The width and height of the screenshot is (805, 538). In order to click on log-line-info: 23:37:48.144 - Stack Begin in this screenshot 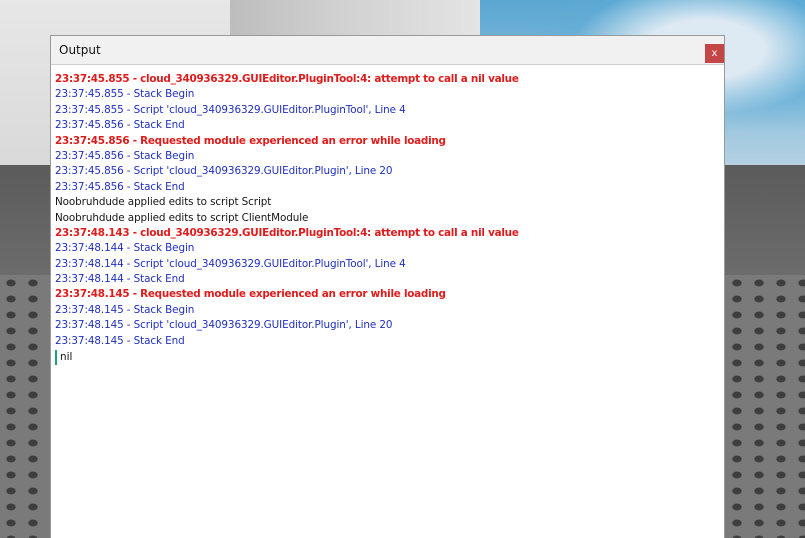, I will do `click(125, 248)`.